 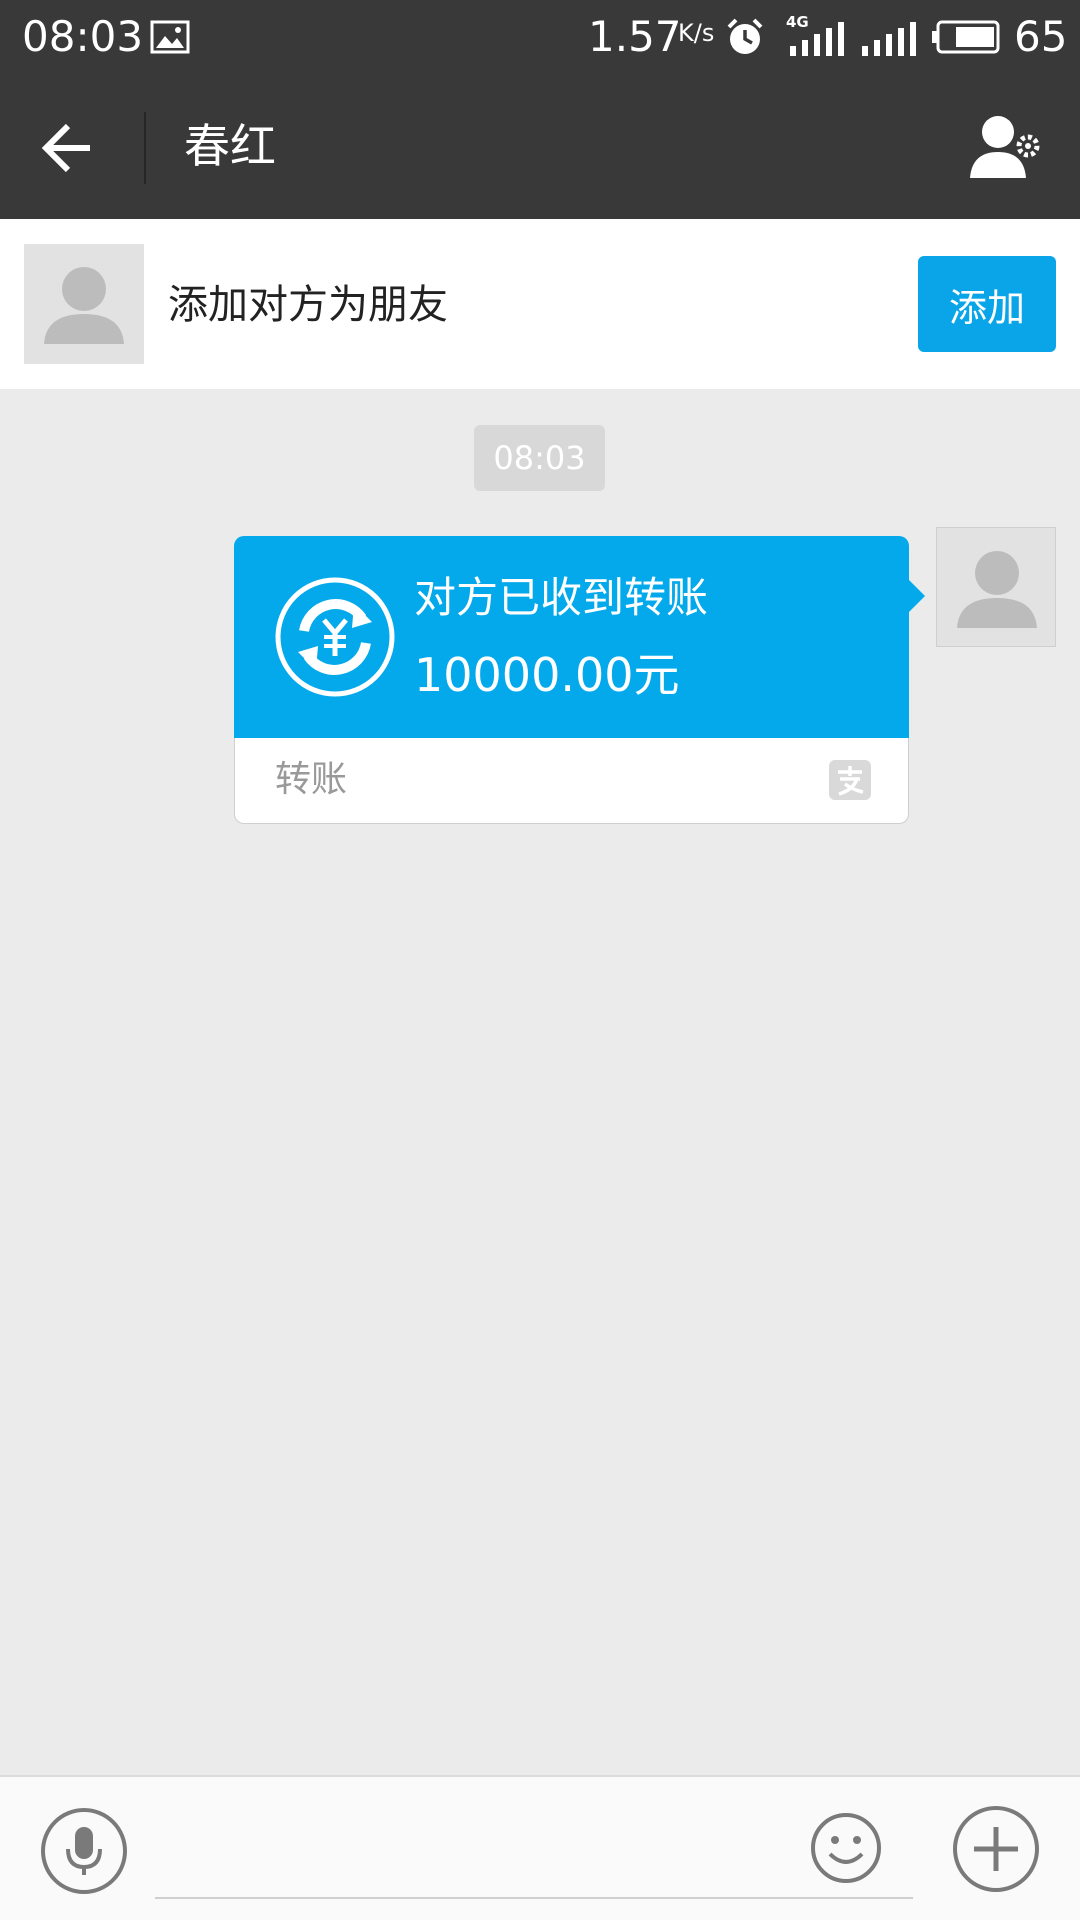 I want to click on alipay-icon, so click(x=850, y=780).